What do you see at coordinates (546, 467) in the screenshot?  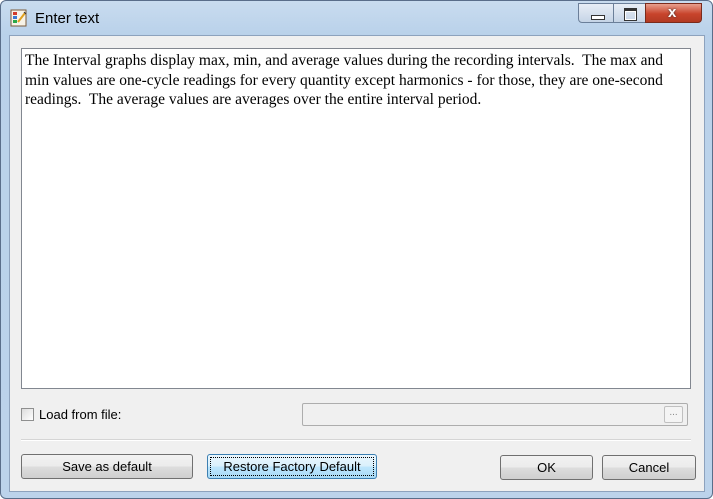 I see `ok-button: OK` at bounding box center [546, 467].